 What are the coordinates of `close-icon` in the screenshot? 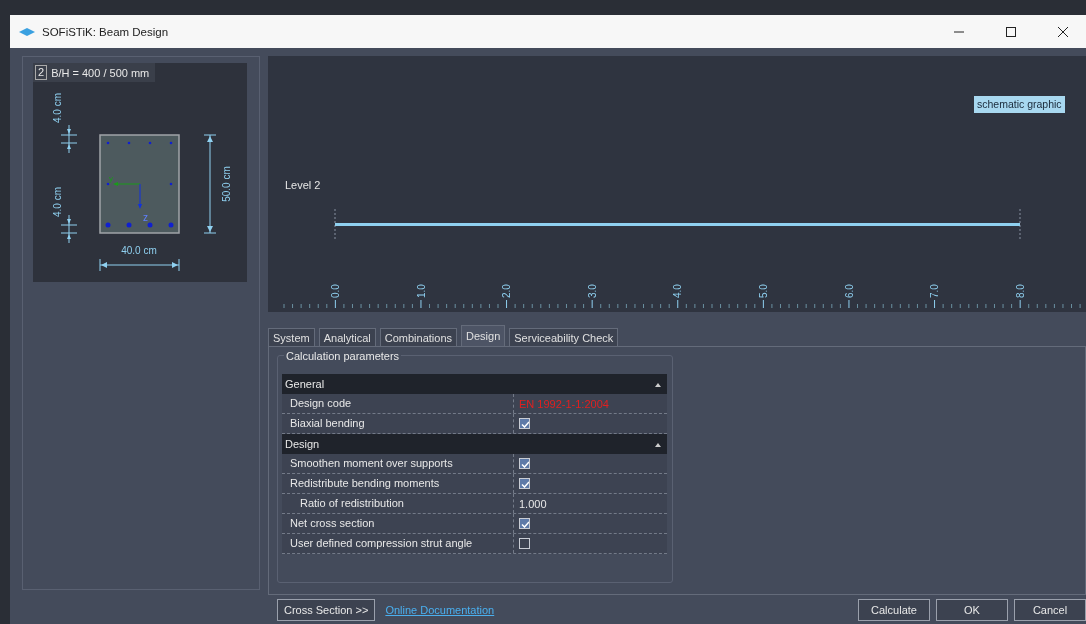 It's located at (1063, 31).